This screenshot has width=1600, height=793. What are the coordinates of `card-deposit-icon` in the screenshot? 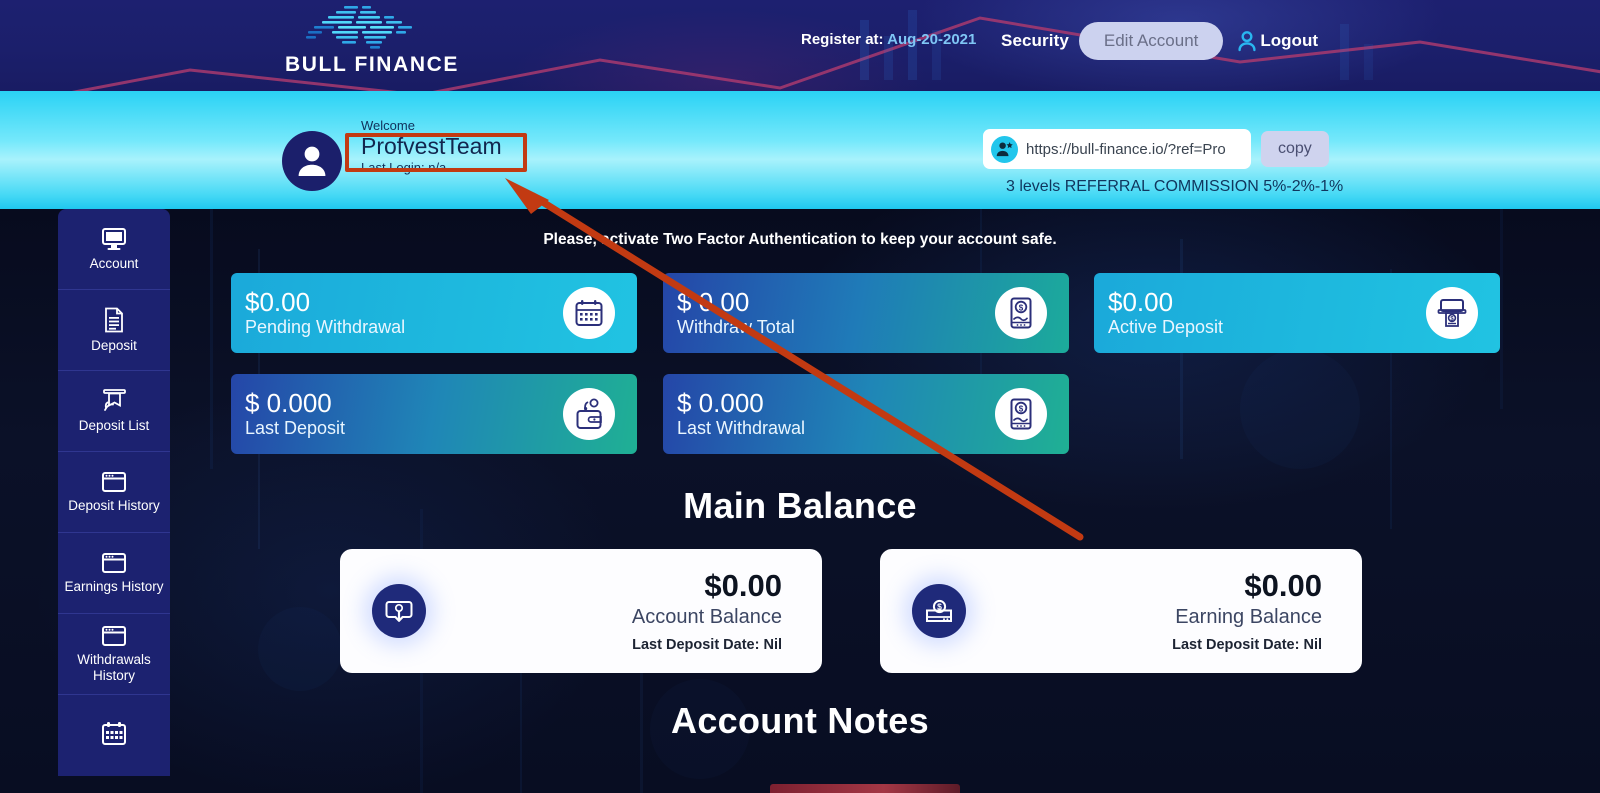 It's located at (399, 611).